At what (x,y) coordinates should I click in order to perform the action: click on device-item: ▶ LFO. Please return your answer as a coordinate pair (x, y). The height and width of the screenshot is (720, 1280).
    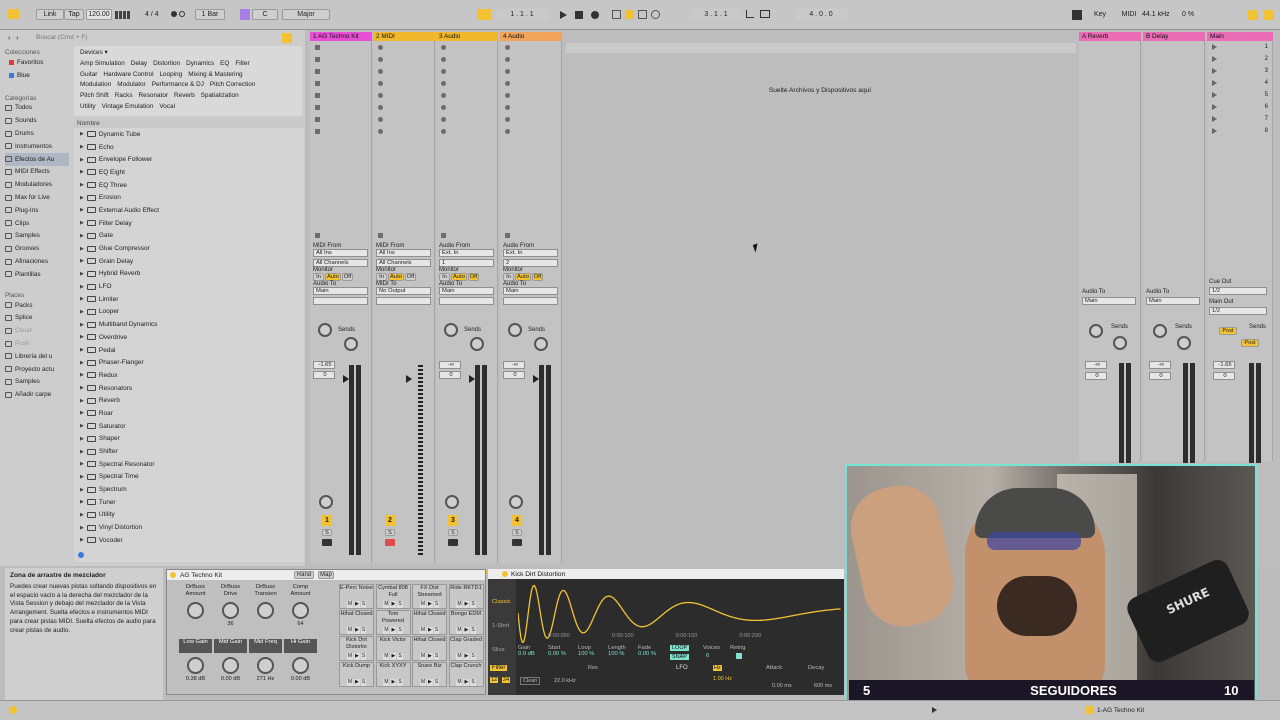
    Looking at the image, I should click on (189, 286).